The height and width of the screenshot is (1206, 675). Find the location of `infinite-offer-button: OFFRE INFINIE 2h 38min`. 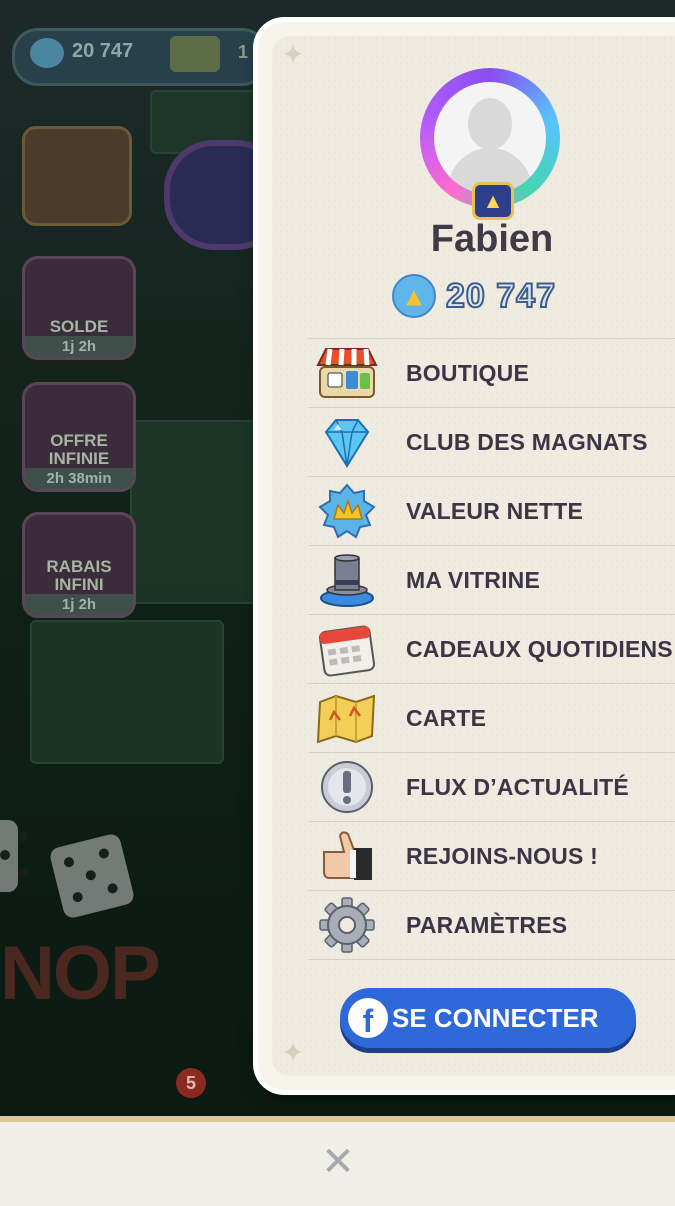

infinite-offer-button: OFFRE INFINIE 2h 38min is located at coordinates (79, 437).